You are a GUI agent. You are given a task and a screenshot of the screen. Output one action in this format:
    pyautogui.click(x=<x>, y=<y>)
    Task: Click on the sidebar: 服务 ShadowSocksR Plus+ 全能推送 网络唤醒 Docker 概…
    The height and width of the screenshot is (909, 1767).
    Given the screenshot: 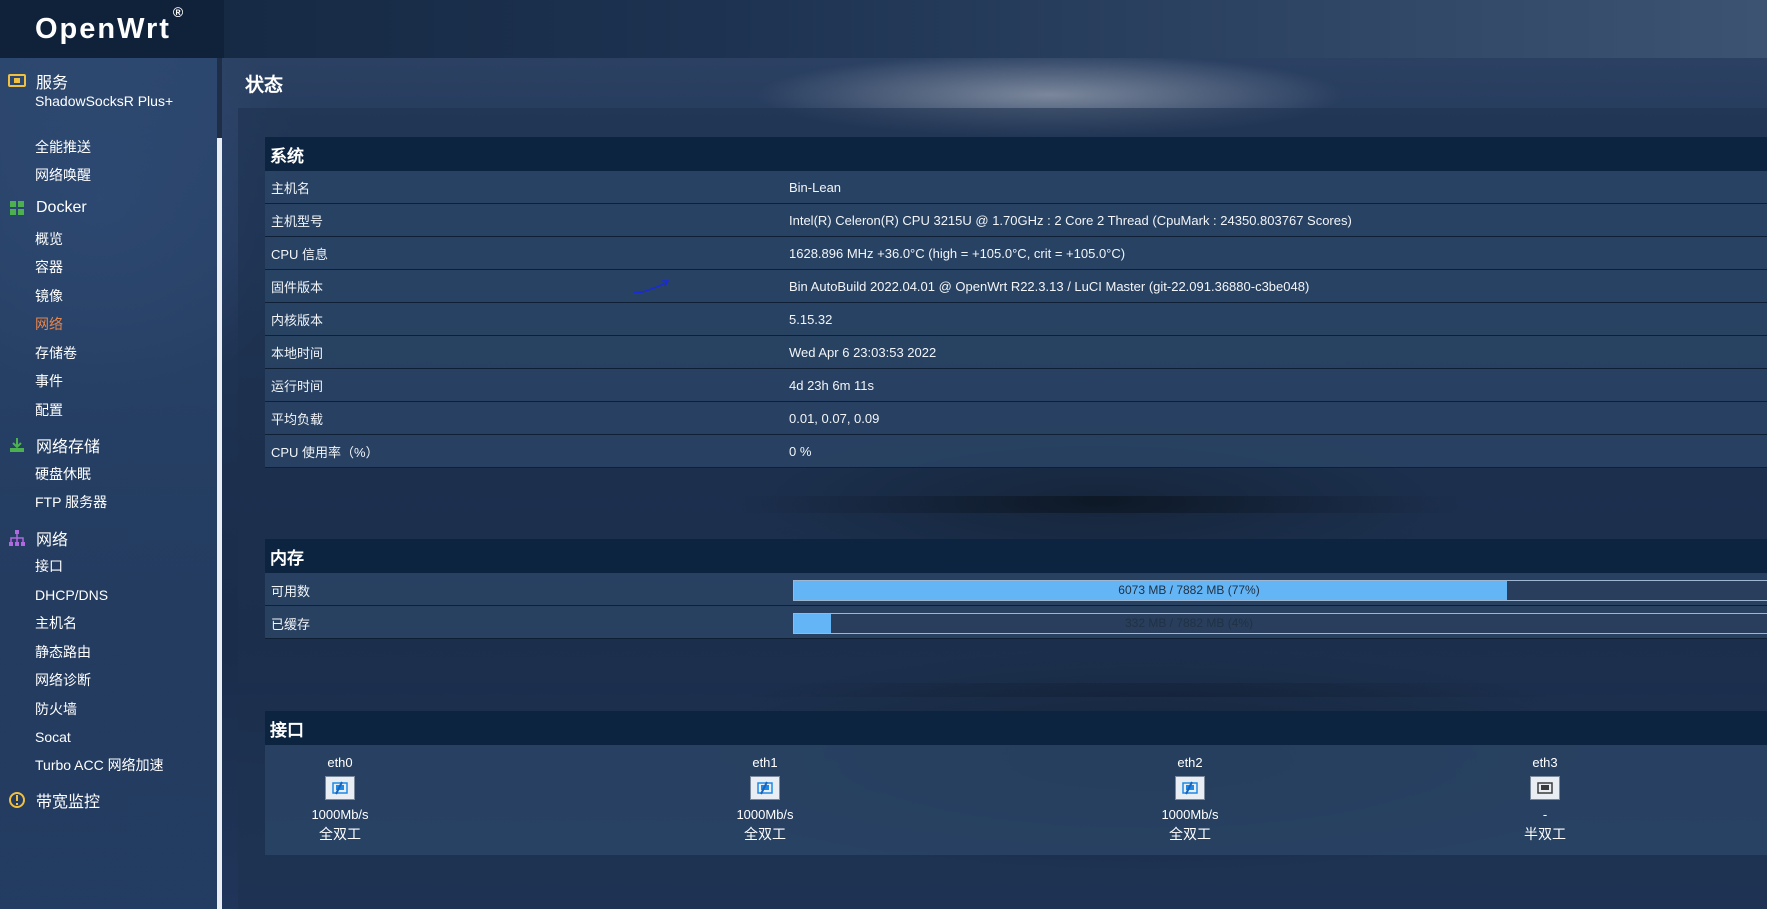 What is the action you would take?
    pyautogui.click(x=111, y=483)
    